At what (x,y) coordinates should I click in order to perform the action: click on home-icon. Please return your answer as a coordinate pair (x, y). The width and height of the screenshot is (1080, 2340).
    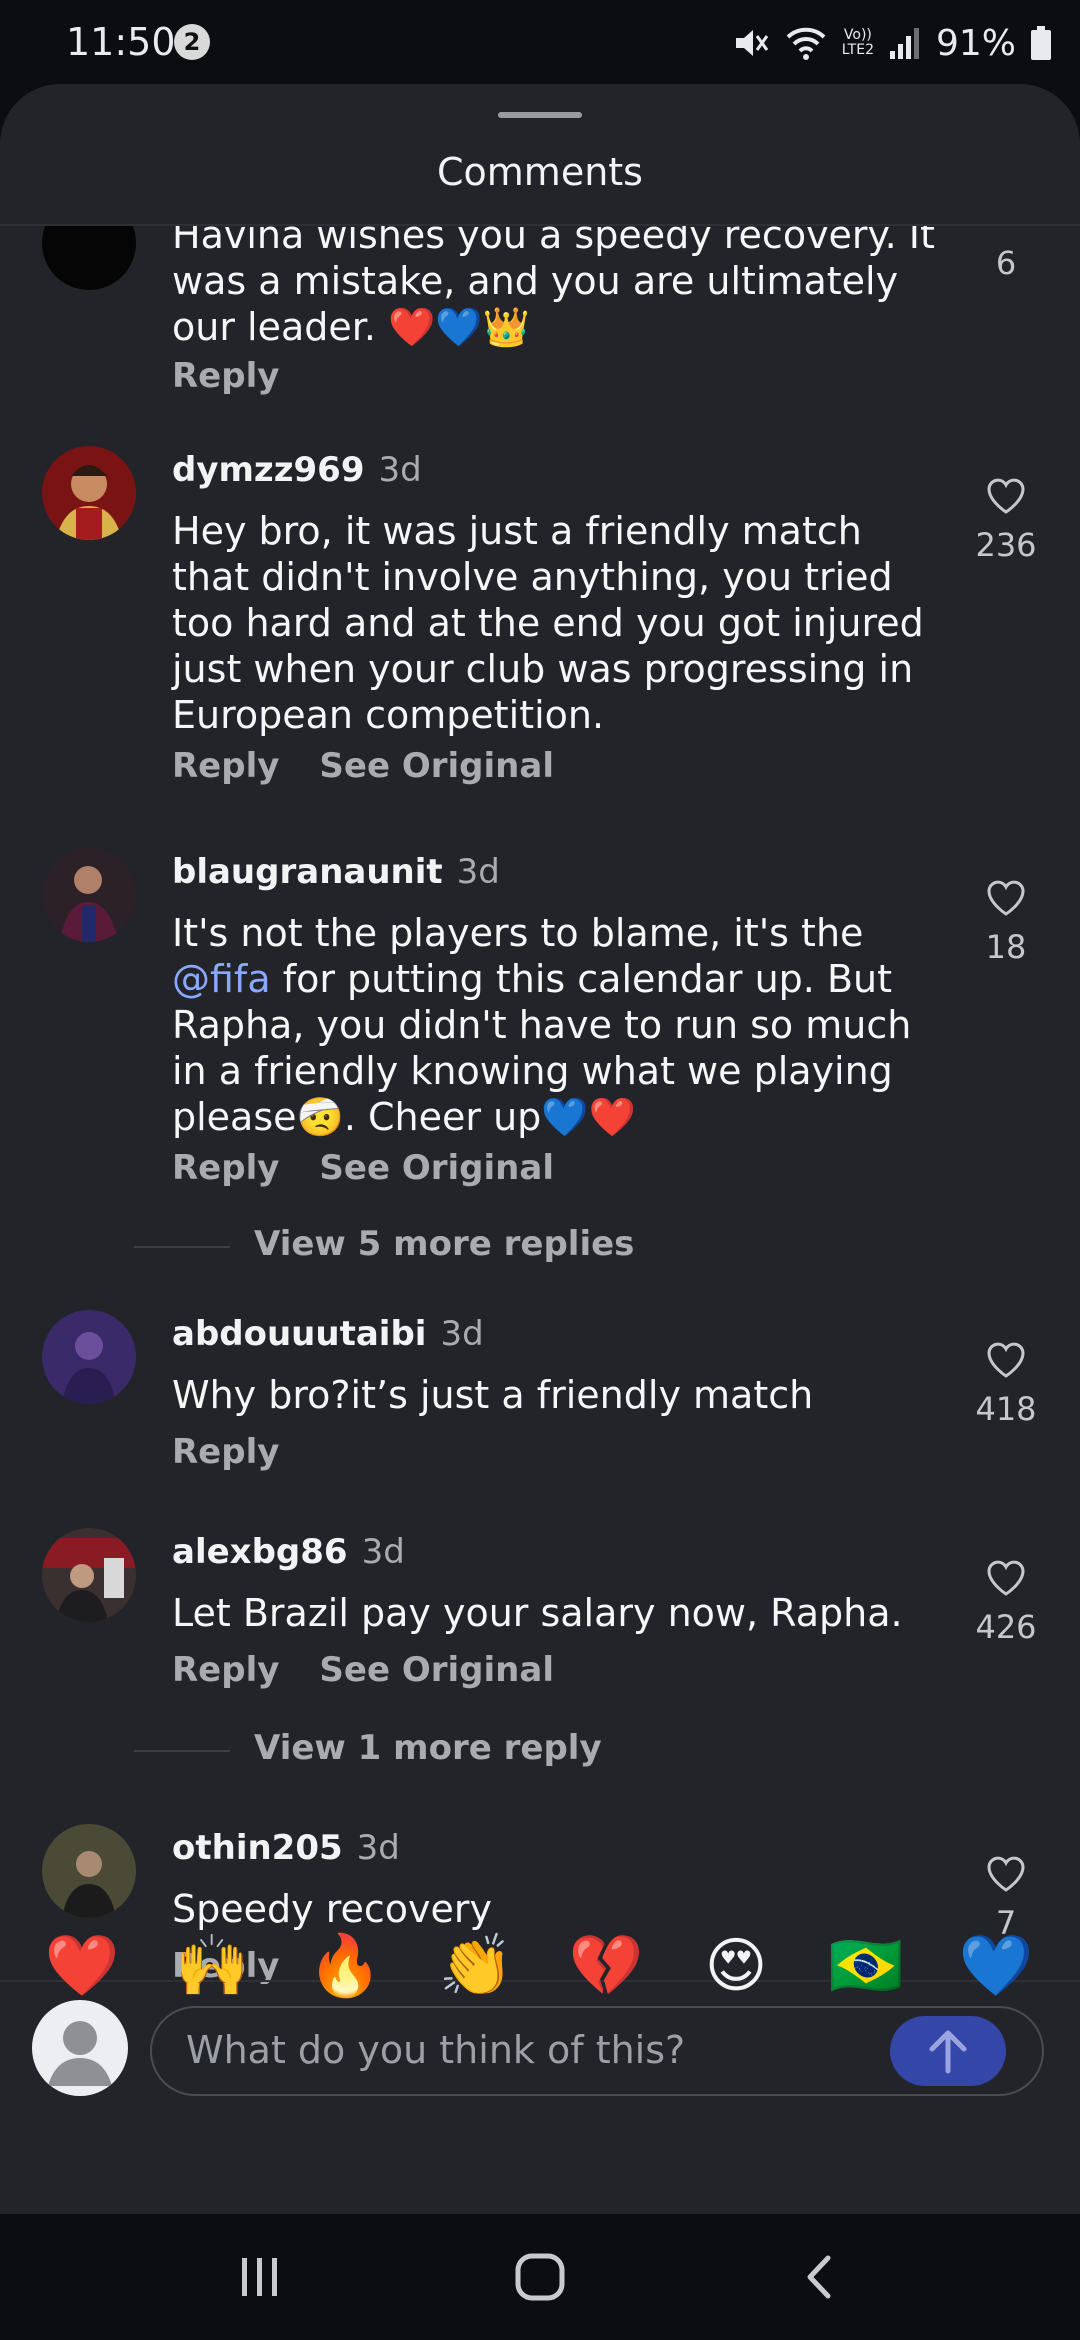
    Looking at the image, I should click on (540, 2277).